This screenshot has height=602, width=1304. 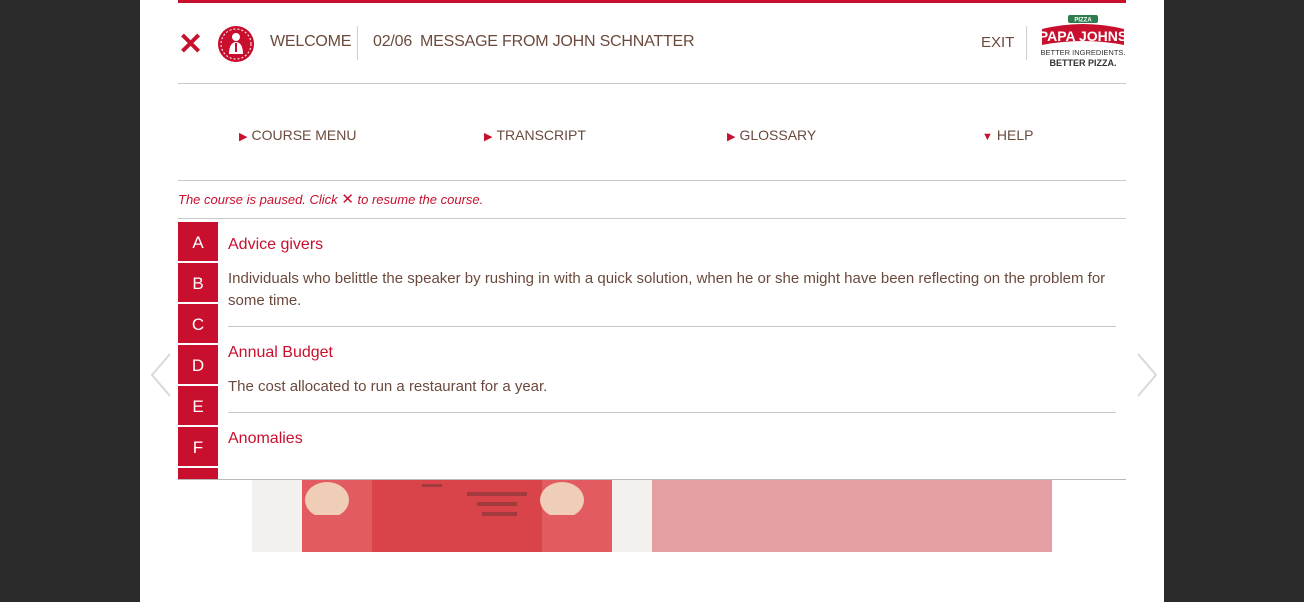 What do you see at coordinates (1083, 36) in the screenshot?
I see `logo-text: PAPA JOHNS` at bounding box center [1083, 36].